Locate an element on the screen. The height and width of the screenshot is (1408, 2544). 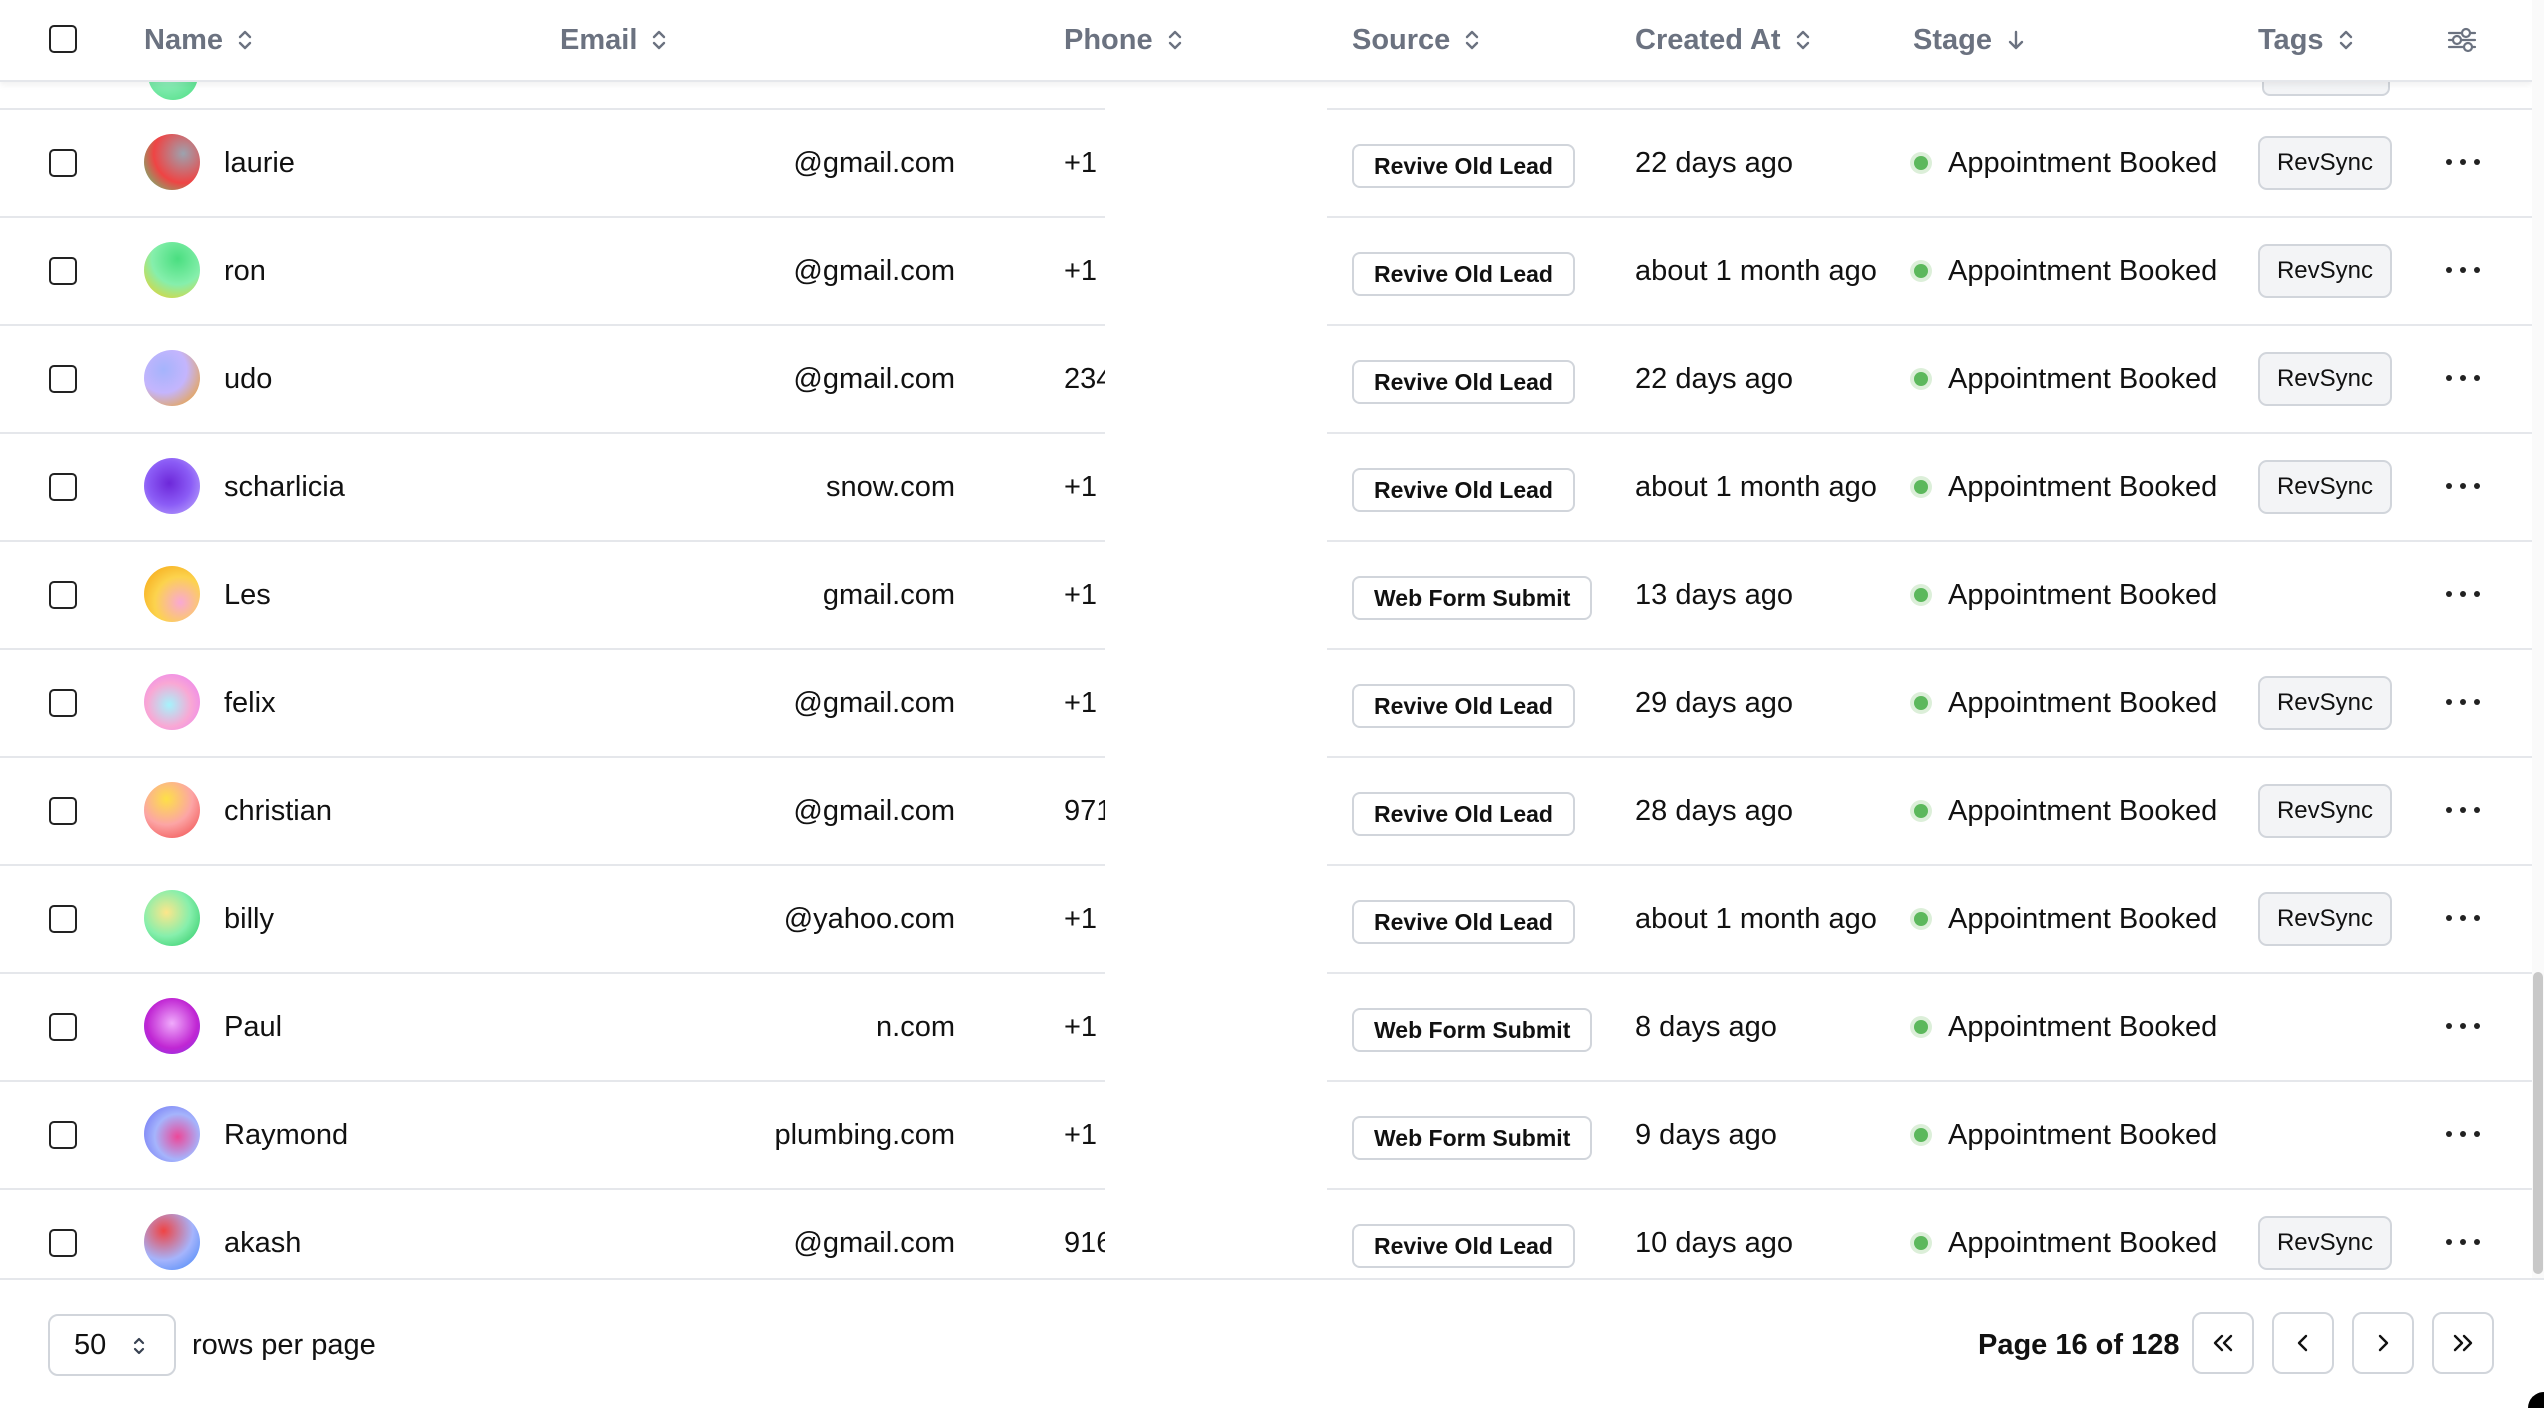
chevron-up-down-icon is located at coordinates (139, 1346).